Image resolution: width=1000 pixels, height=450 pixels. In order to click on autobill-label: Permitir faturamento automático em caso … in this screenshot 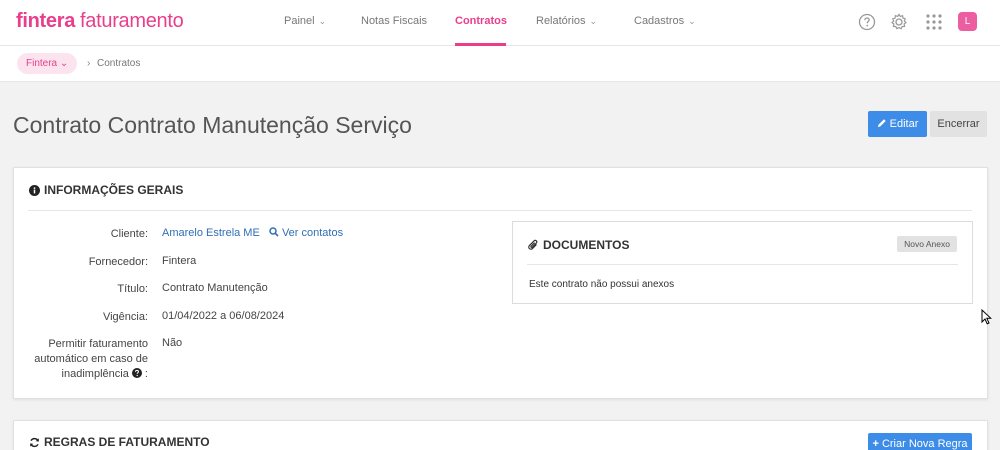, I will do `click(78, 359)`.